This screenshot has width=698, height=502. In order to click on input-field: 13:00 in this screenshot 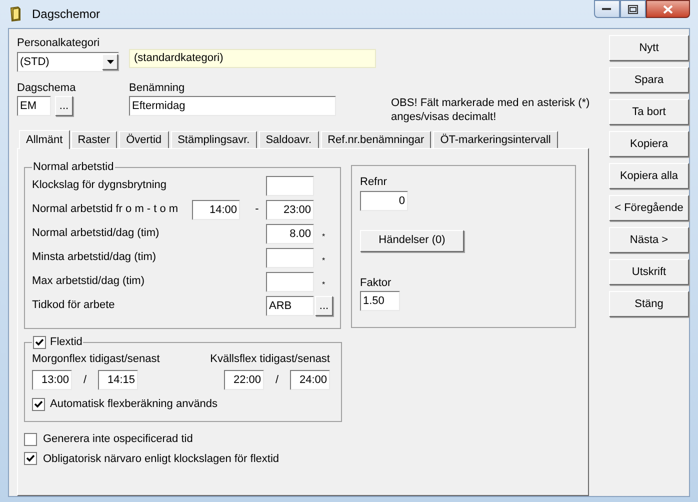, I will do `click(52, 380)`.